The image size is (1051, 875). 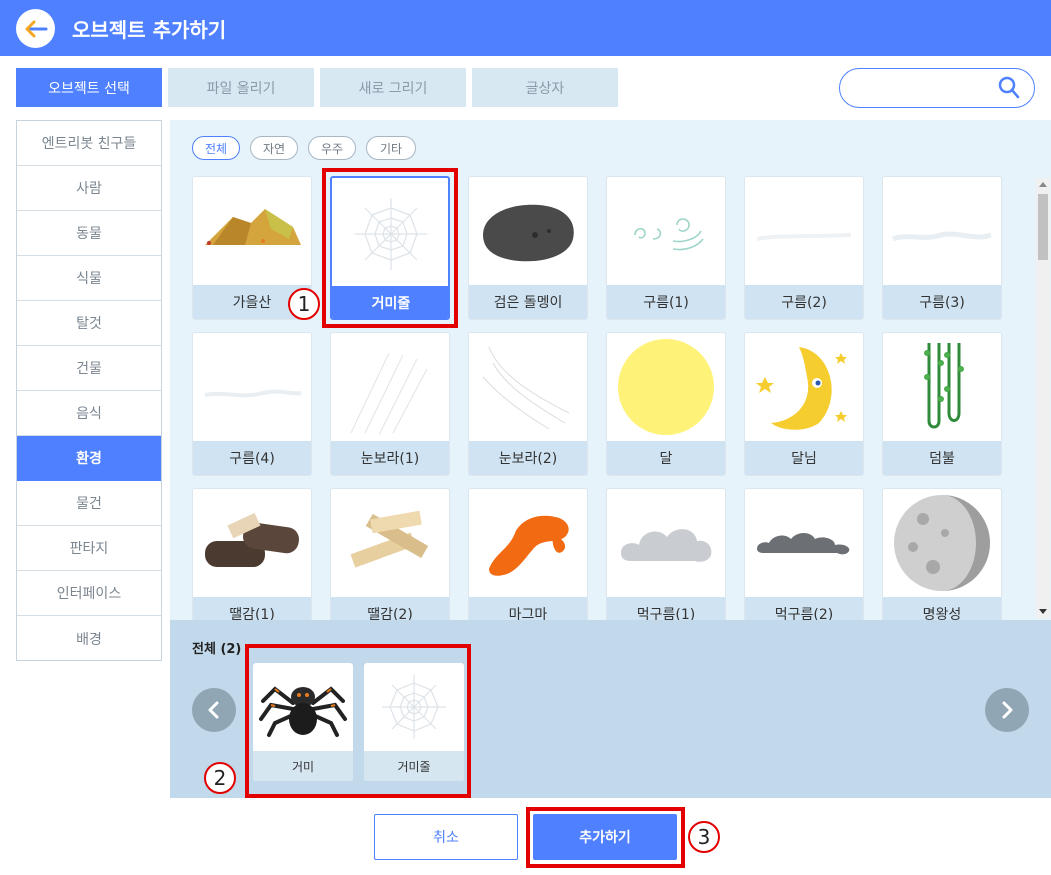 I want to click on object-card: 검은 돌멩이, so click(x=528, y=248).